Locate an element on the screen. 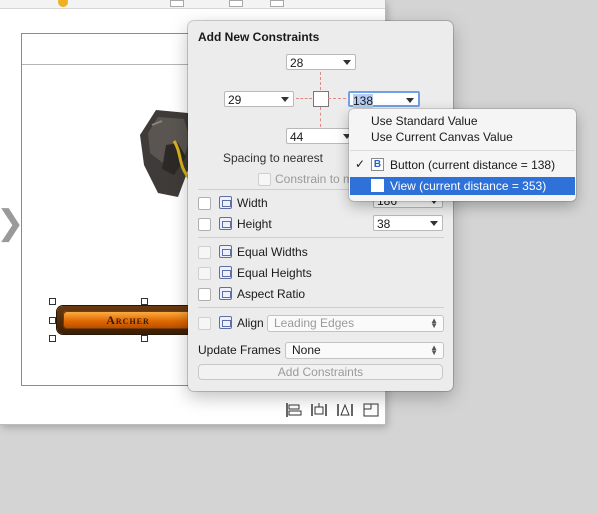  aspect-ratio-icon is located at coordinates (225, 293).